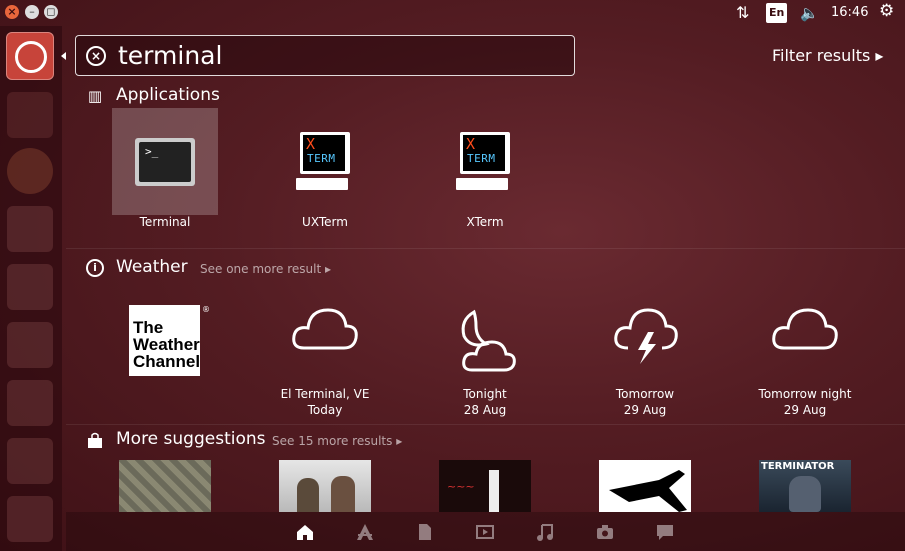 The height and width of the screenshot is (551, 905). Describe the element at coordinates (645, 394) in the screenshot. I see `weather-line1: Tomorrow` at that location.